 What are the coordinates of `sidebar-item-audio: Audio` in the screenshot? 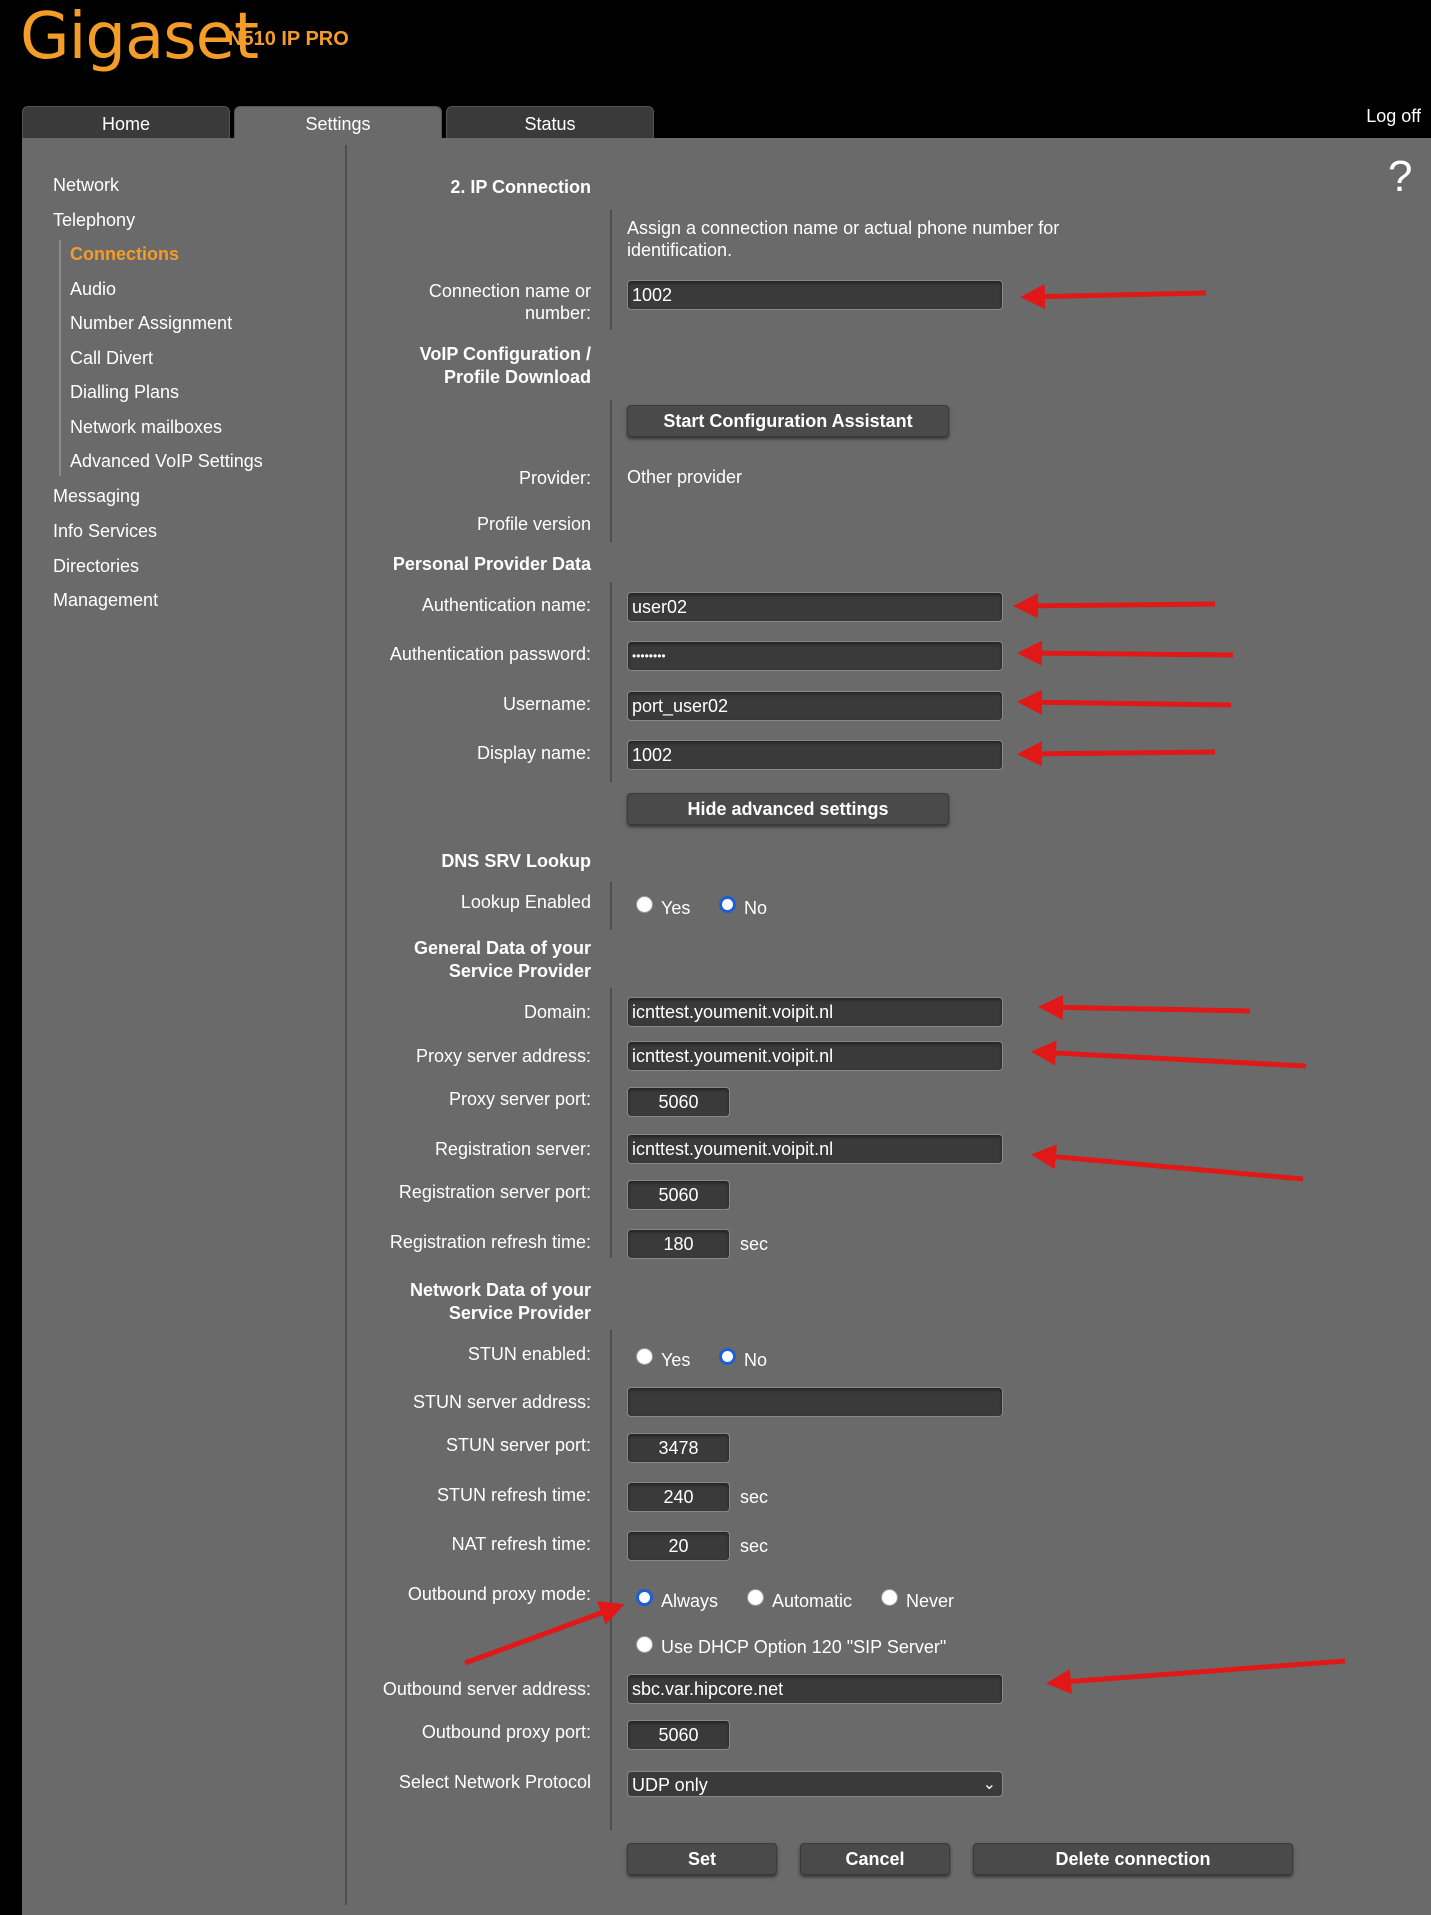 It's located at (93, 289).